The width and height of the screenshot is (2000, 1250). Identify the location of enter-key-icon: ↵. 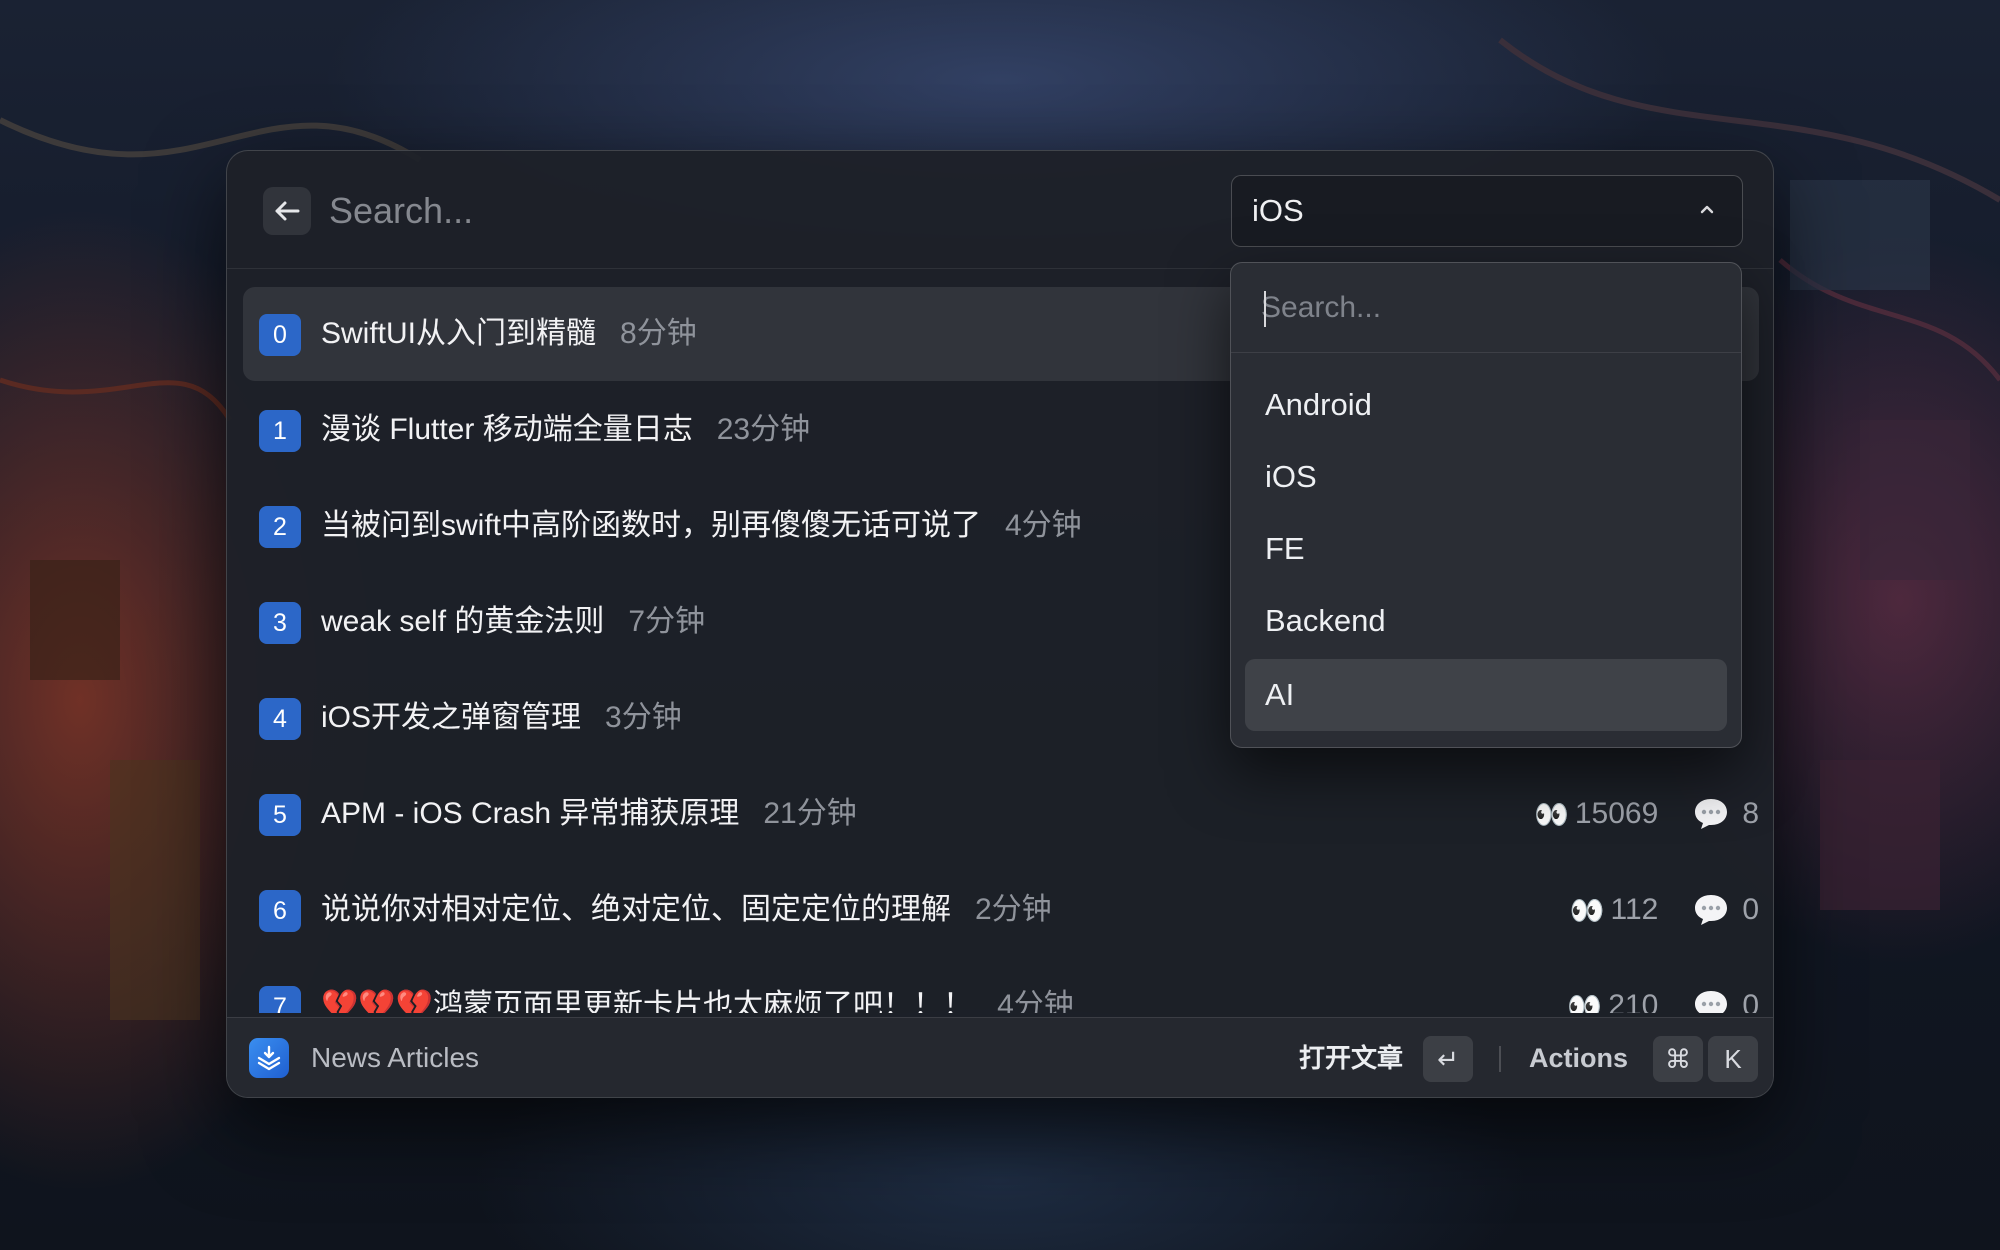
(1448, 1059).